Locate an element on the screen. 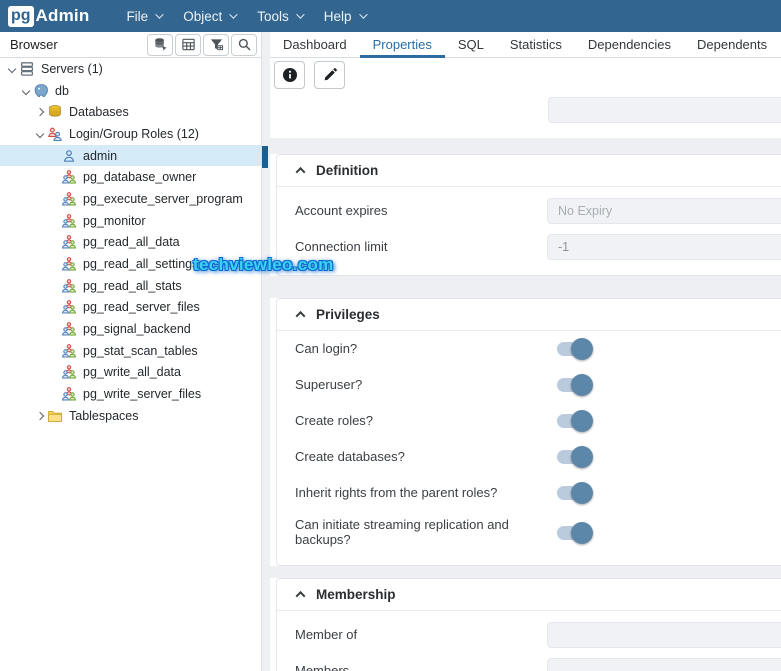  member-of-input is located at coordinates (664, 635).